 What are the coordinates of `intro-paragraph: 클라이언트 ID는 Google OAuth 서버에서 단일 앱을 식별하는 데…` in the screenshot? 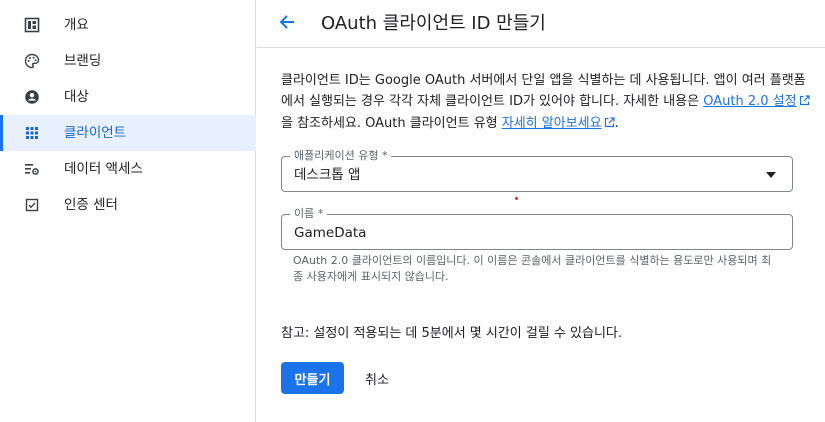 It's located at (546, 102).